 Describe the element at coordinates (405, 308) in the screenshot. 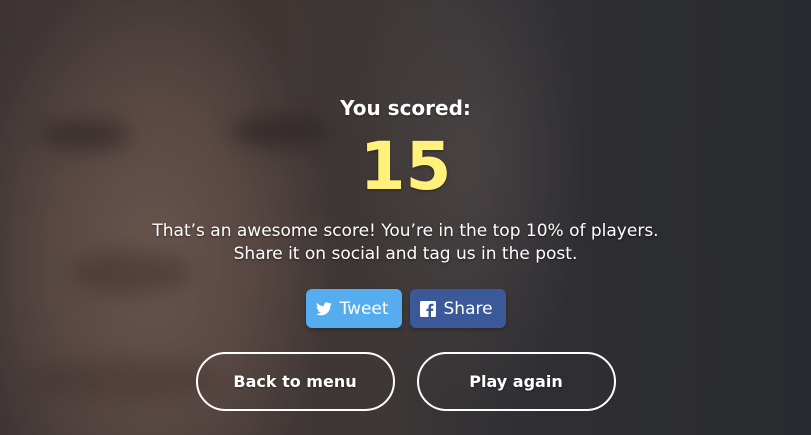

I see `social-share-bar: Tweet Share` at that location.